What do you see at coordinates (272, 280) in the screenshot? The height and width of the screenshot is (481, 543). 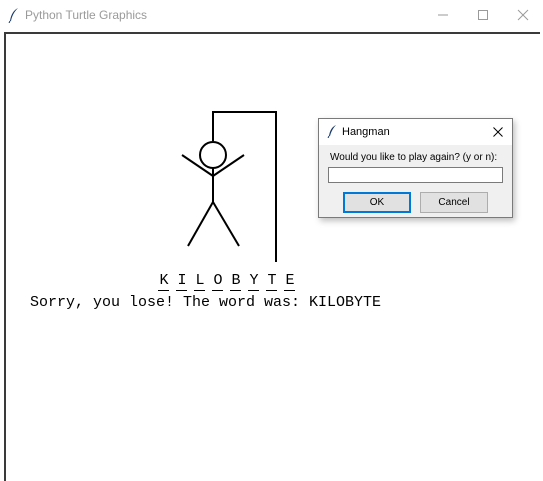 I see `word-letter: T` at bounding box center [272, 280].